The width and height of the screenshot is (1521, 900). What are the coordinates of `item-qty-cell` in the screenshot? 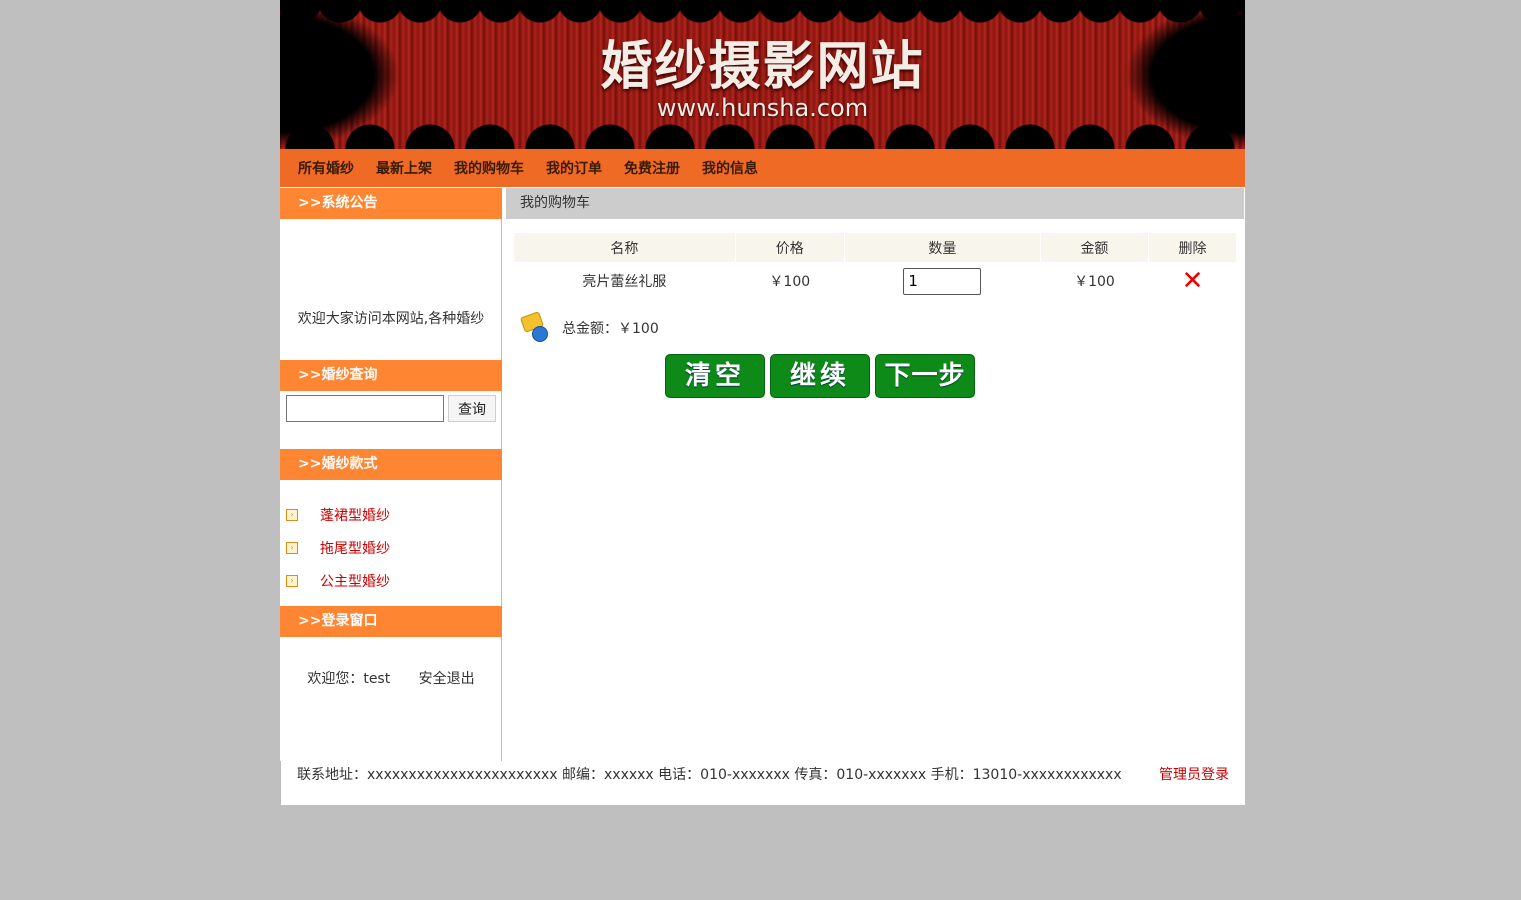 It's located at (942, 281).